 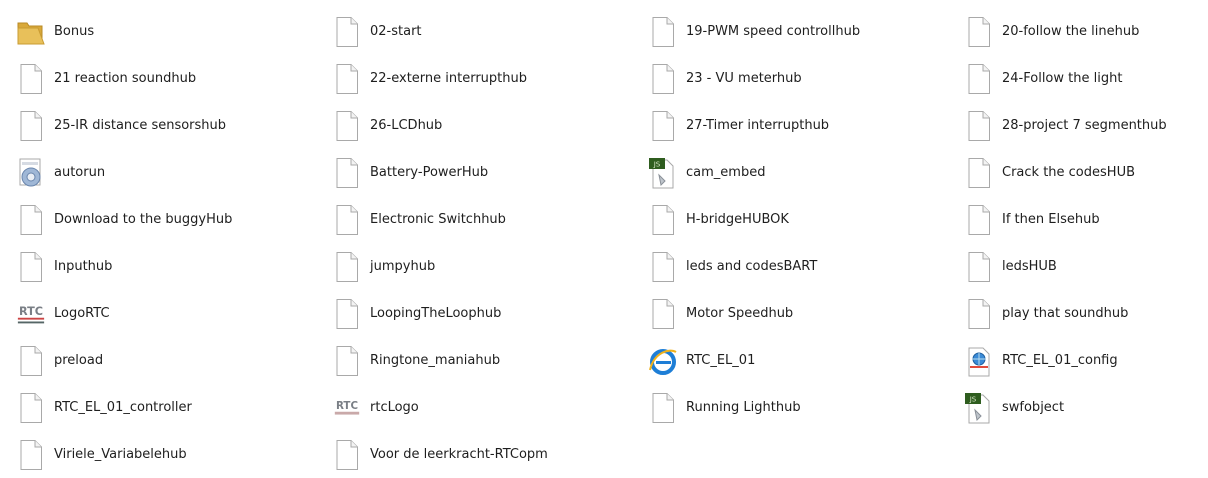 I want to click on file-item: JS cam_embed, so click(x=800, y=172).